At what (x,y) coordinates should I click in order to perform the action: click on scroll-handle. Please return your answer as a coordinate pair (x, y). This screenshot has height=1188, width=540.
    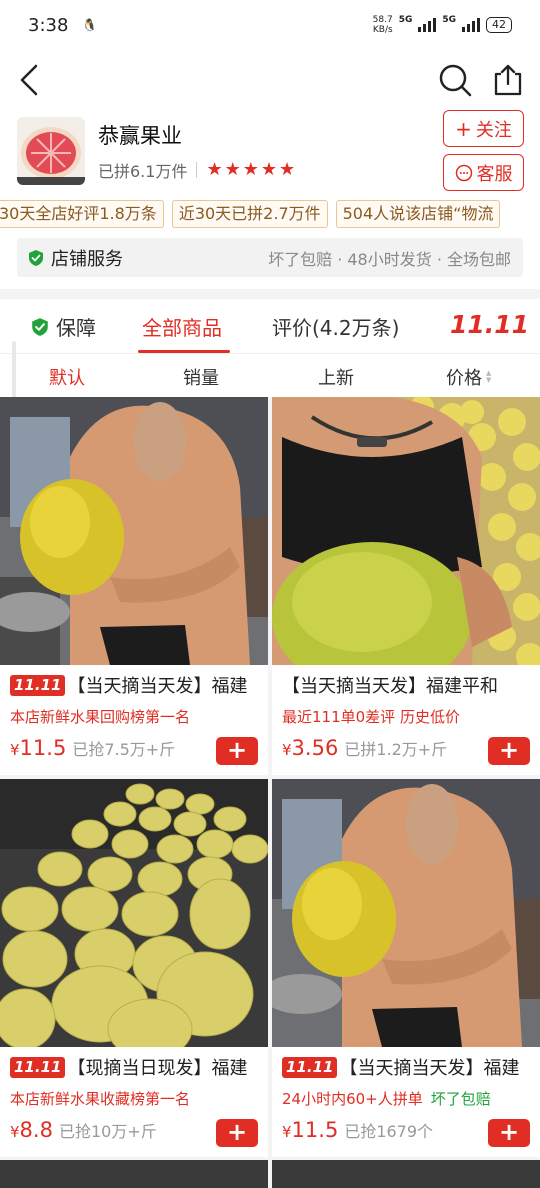
    Looking at the image, I should click on (14, 370).